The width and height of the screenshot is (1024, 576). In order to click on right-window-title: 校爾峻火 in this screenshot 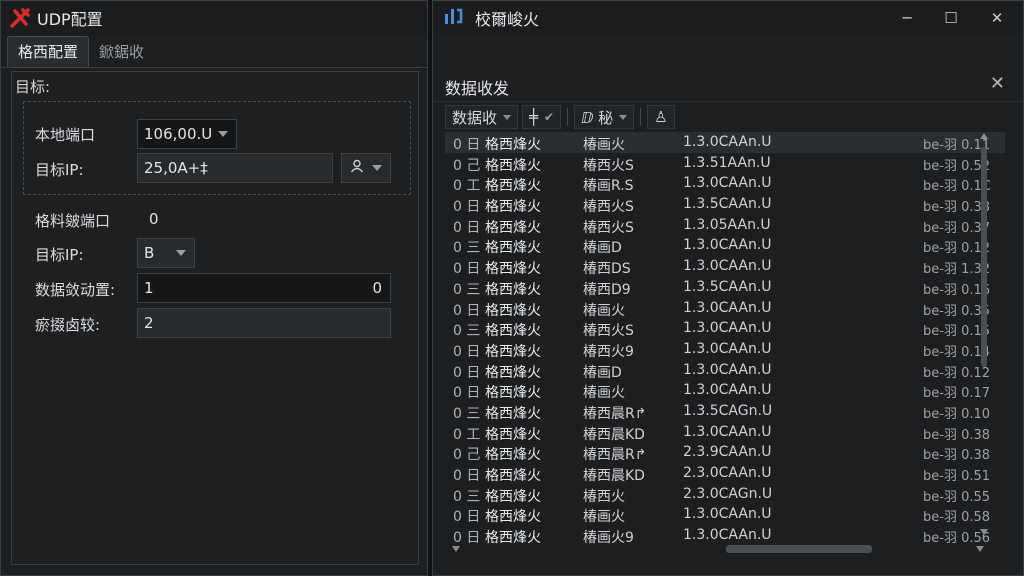, I will do `click(507, 19)`.